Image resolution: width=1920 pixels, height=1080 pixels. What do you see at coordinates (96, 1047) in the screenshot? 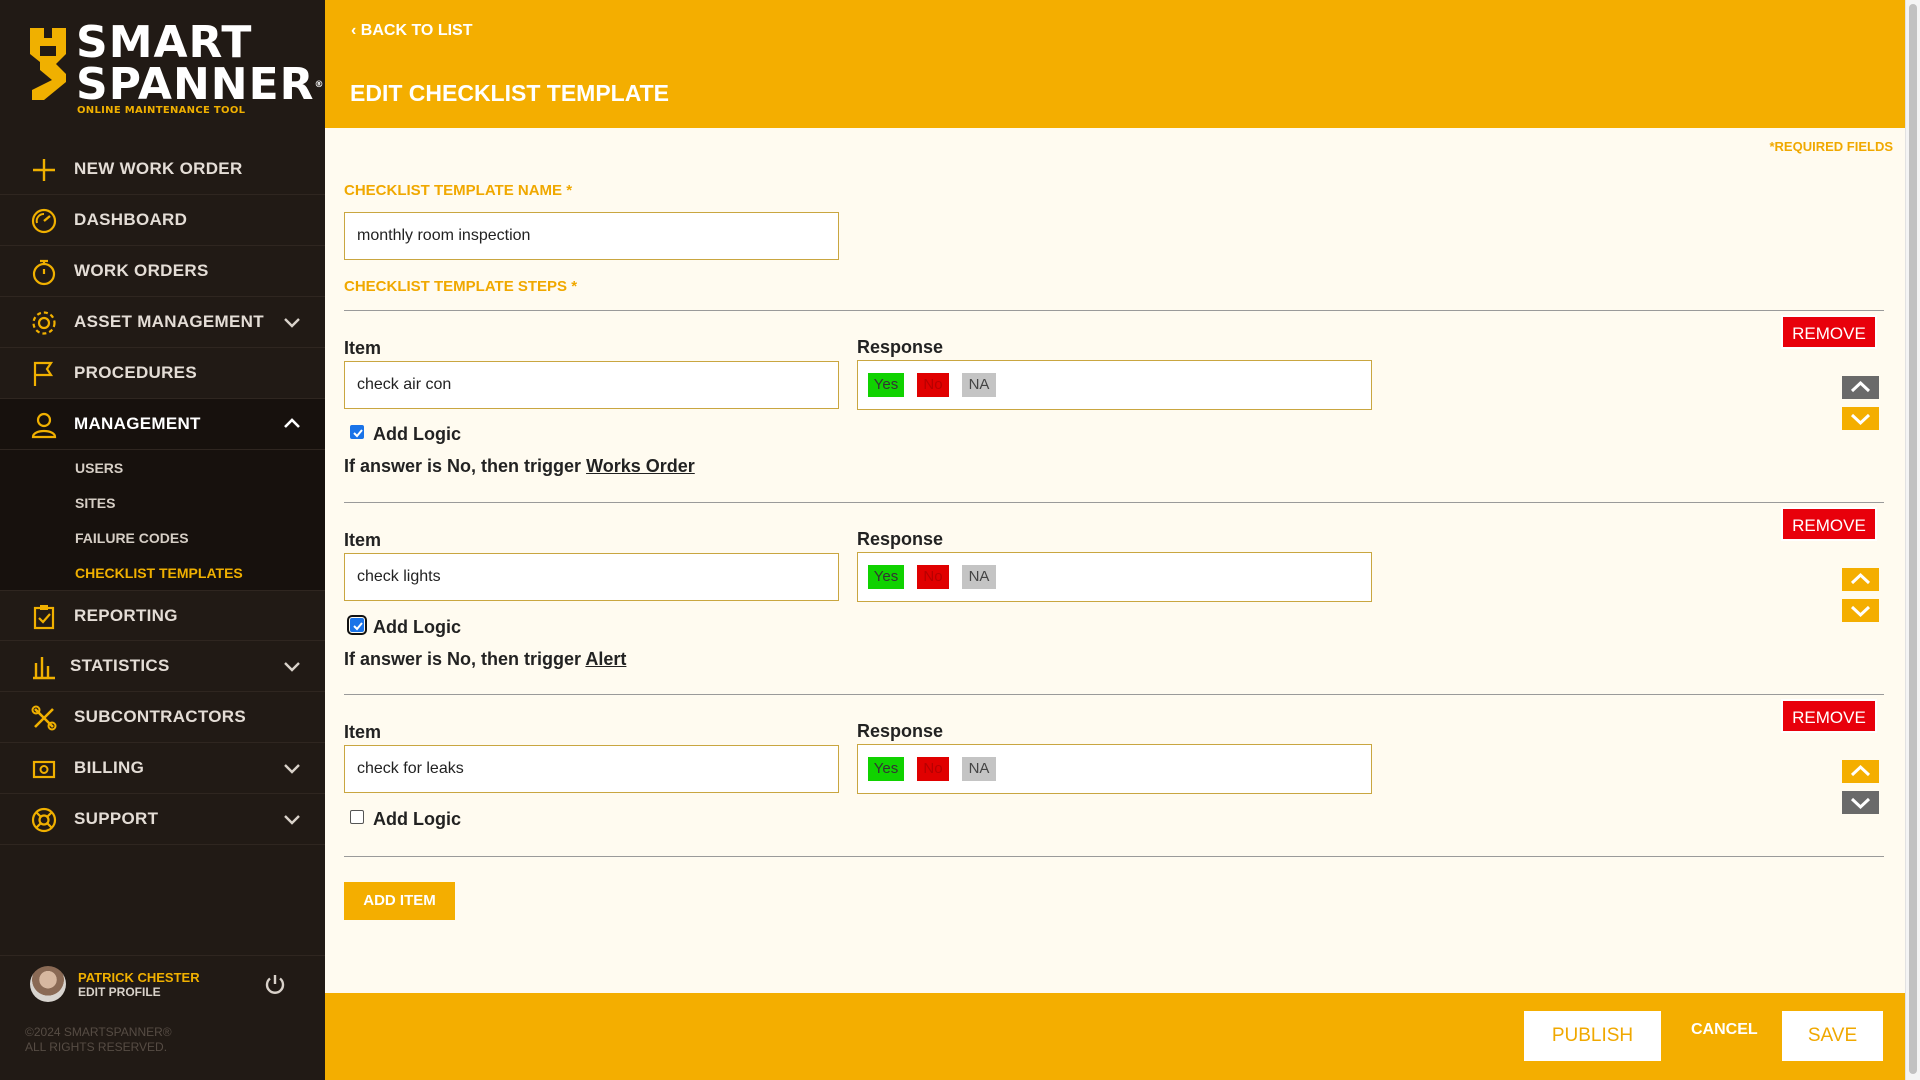
I see `copyright-line-2: ALL RIGHTS RESERVED.` at bounding box center [96, 1047].